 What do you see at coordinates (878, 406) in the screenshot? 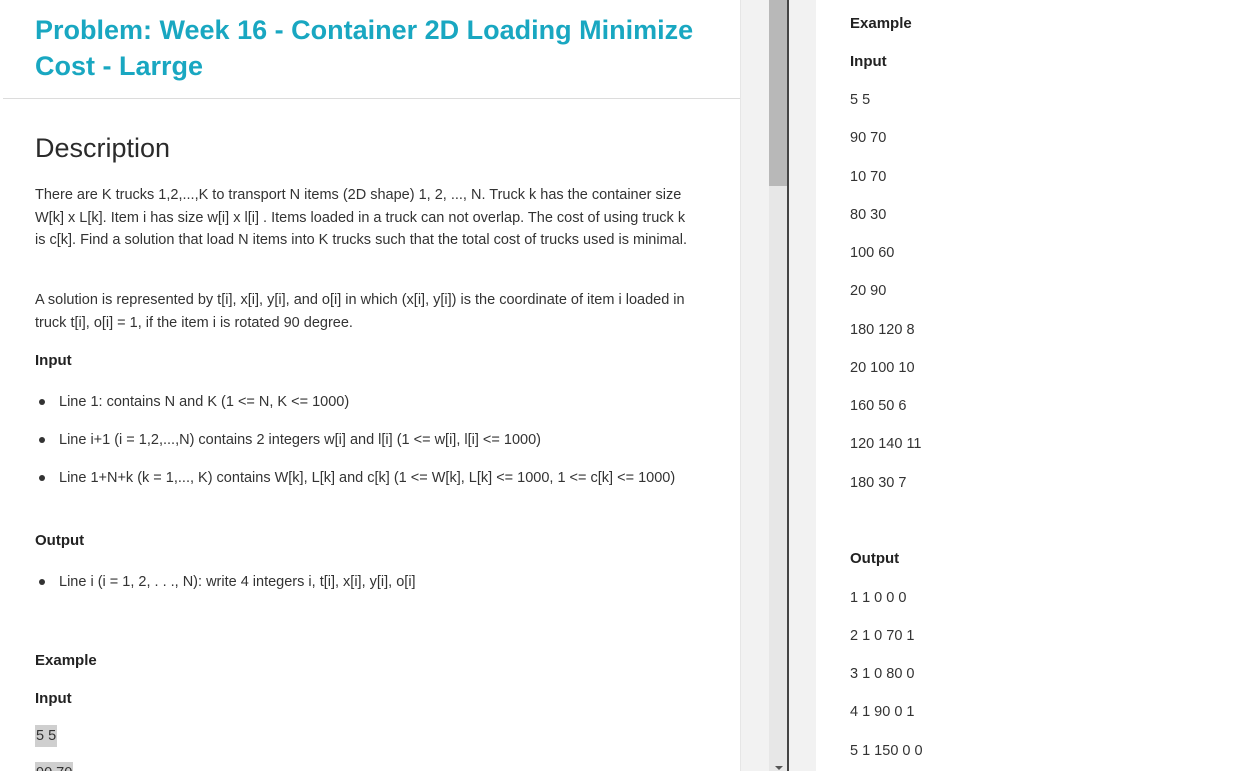
I see `input-line: 160 50 6` at bounding box center [878, 406].